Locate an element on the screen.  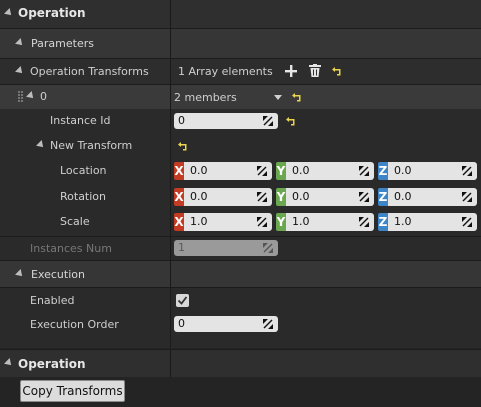
rotation-y-input: 0.0 is located at coordinates (330, 197).